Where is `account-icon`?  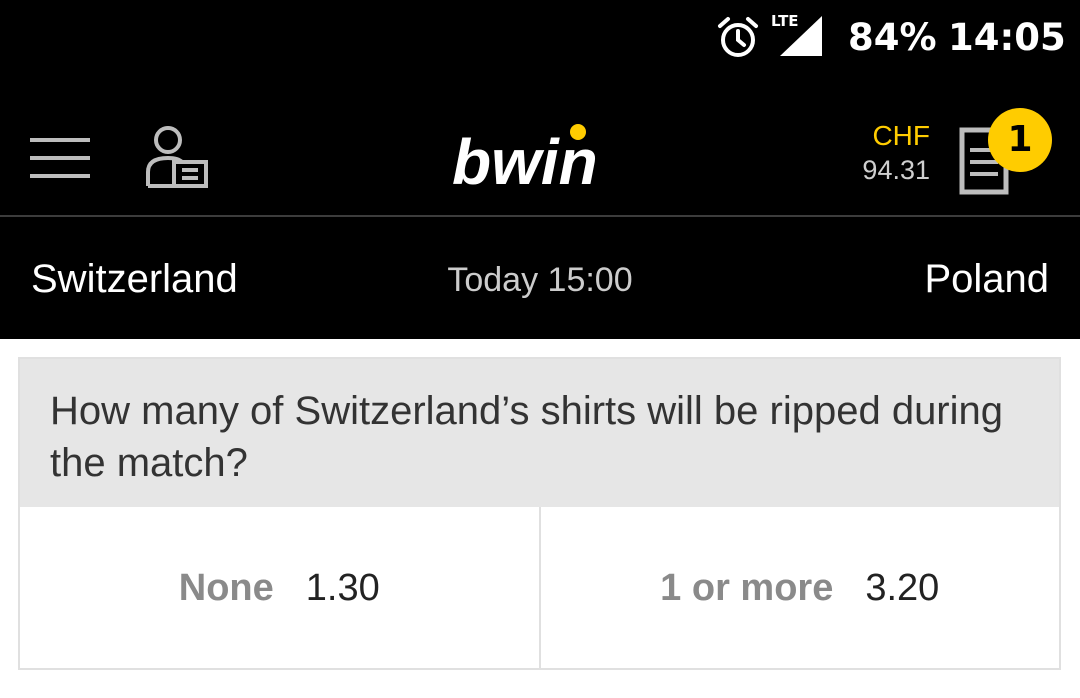
account-icon is located at coordinates (177, 157).